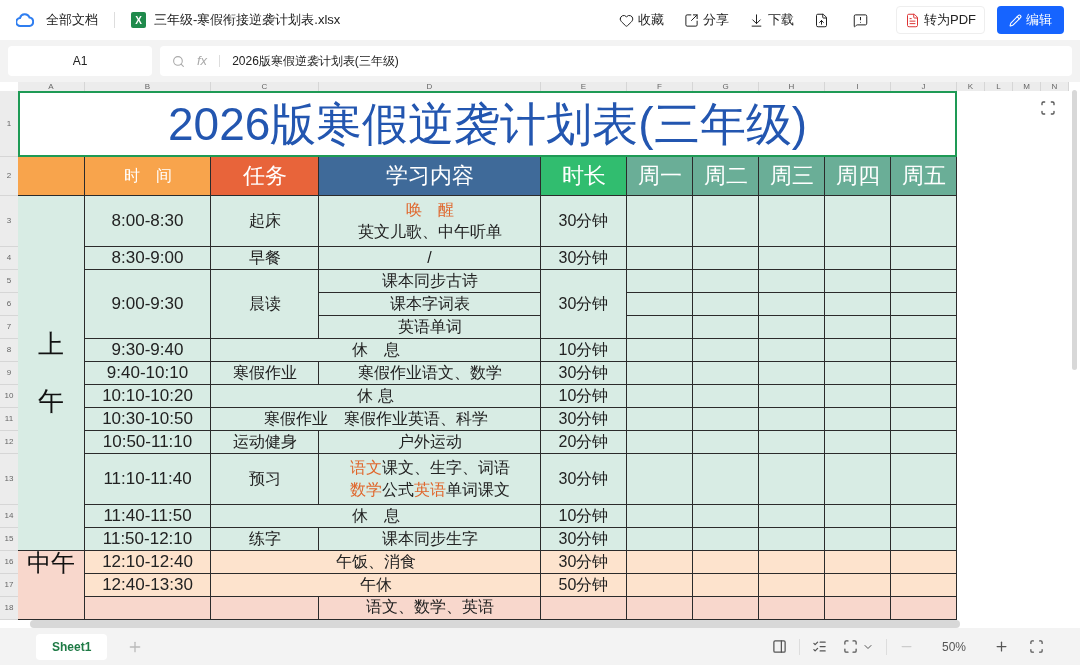 This screenshot has width=1080, height=665. Describe the element at coordinates (819, 646) in the screenshot. I see `checklist-icon` at that location.